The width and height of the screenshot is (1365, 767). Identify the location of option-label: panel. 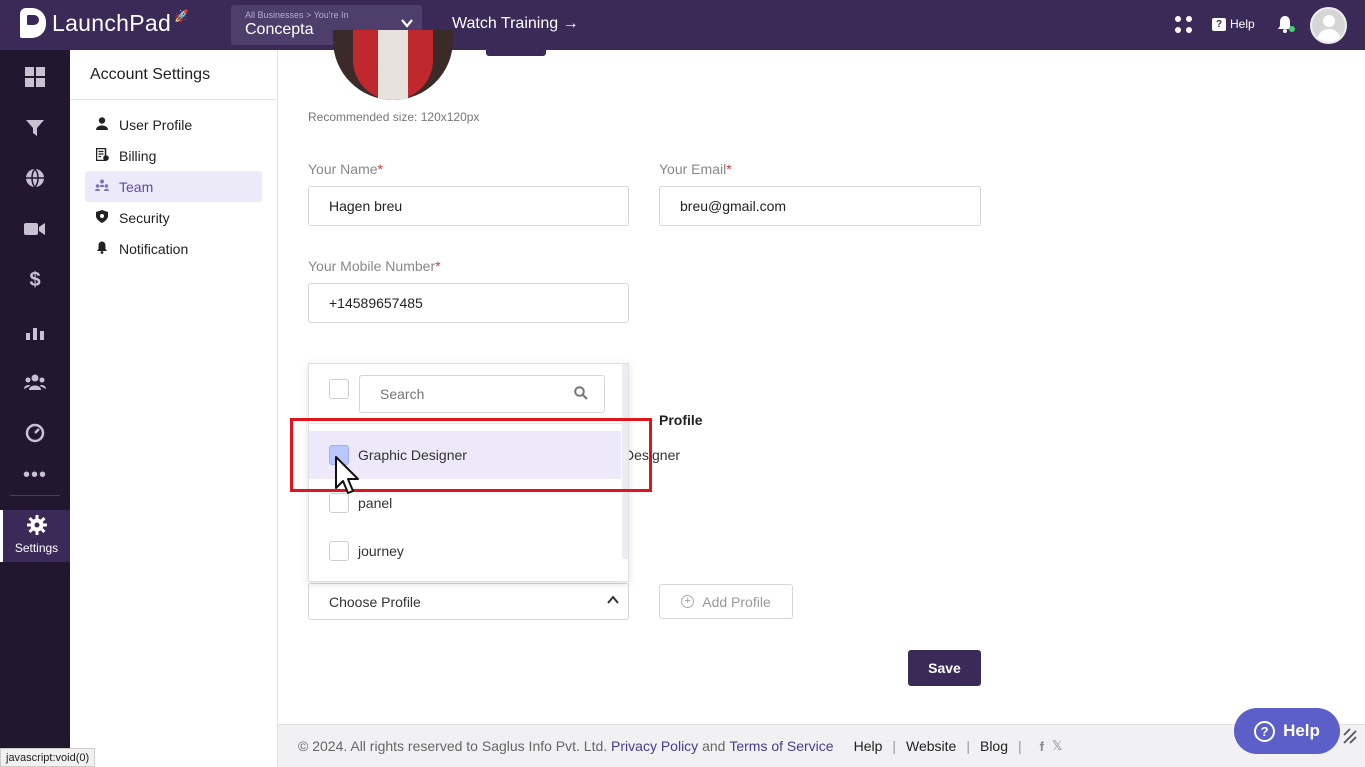
(375, 503).